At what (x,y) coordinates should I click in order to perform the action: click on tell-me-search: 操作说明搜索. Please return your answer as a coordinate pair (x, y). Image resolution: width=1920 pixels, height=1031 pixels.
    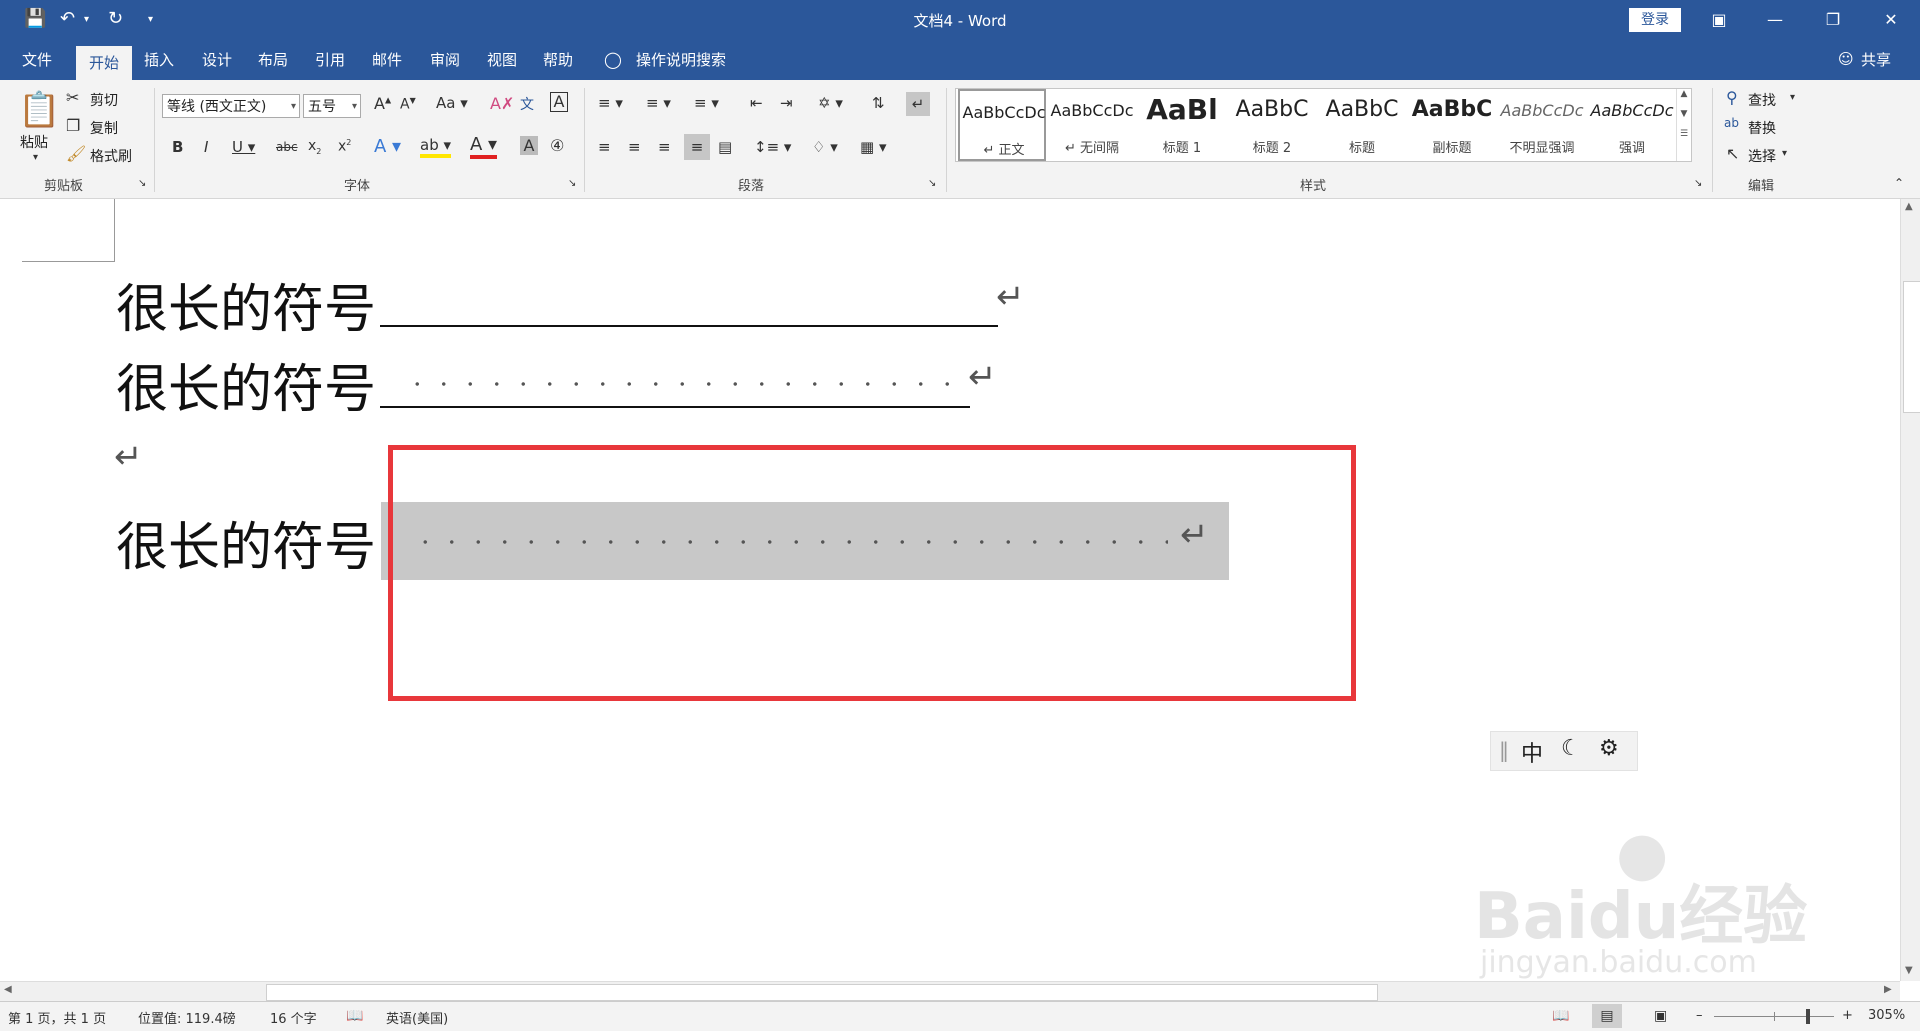
    Looking at the image, I should click on (686, 60).